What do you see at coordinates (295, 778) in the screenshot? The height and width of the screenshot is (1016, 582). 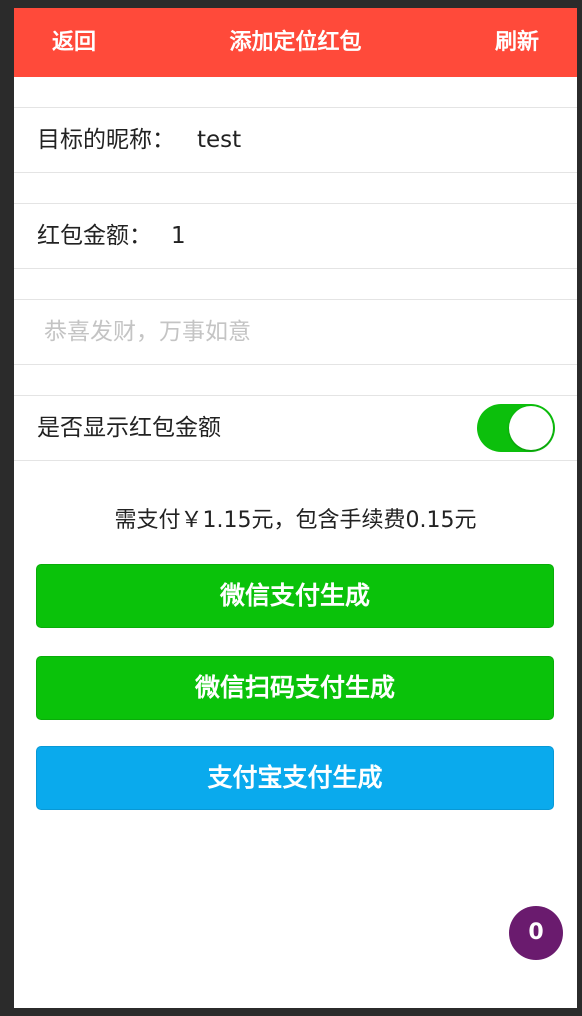 I see `alipay-button: 支付宝支付生成` at bounding box center [295, 778].